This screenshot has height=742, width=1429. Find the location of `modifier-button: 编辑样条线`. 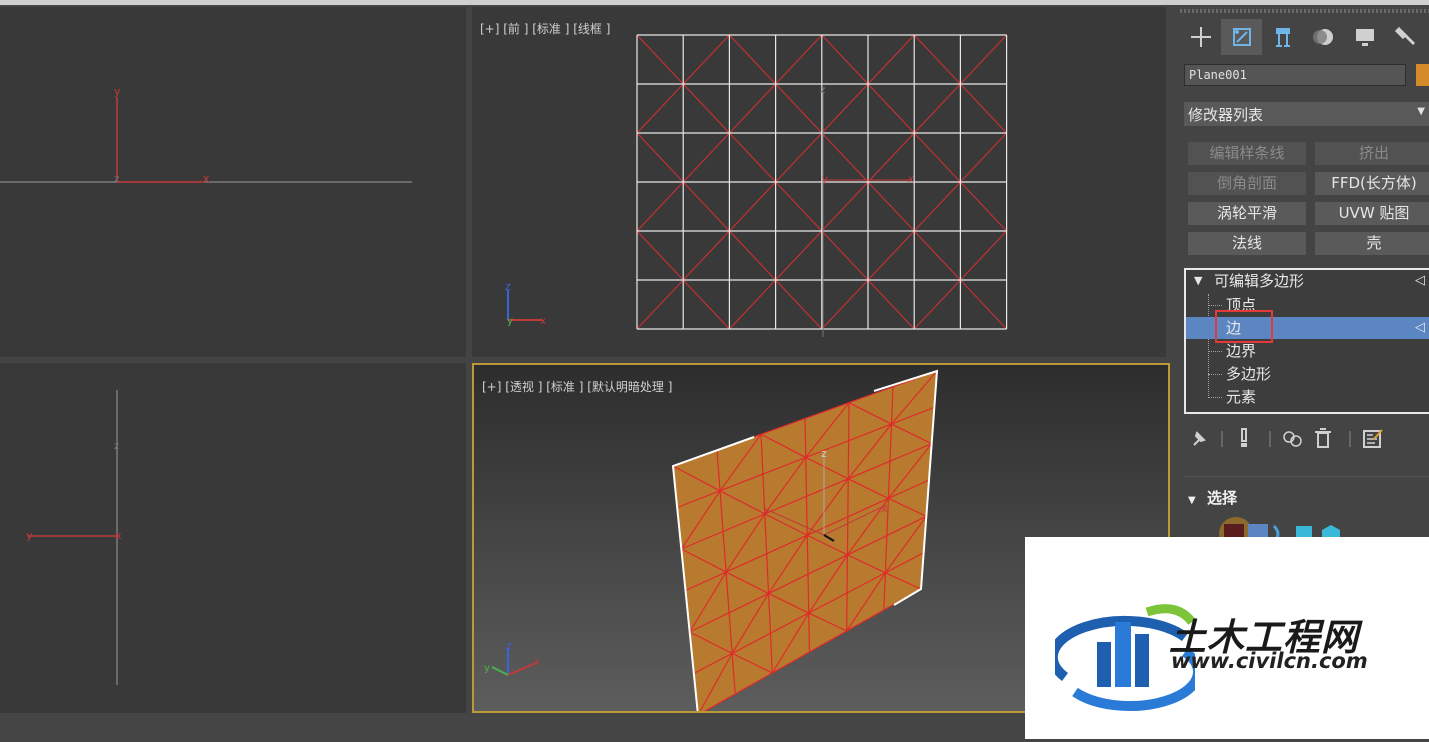

modifier-button: 编辑样条线 is located at coordinates (1247, 153).